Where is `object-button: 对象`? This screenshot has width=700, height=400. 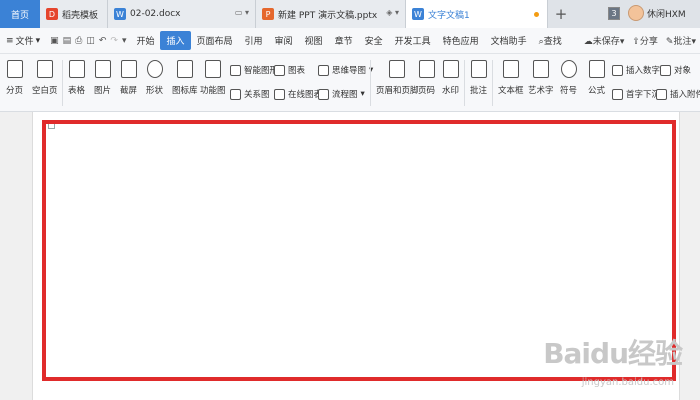 object-button: 对象 is located at coordinates (675, 70).